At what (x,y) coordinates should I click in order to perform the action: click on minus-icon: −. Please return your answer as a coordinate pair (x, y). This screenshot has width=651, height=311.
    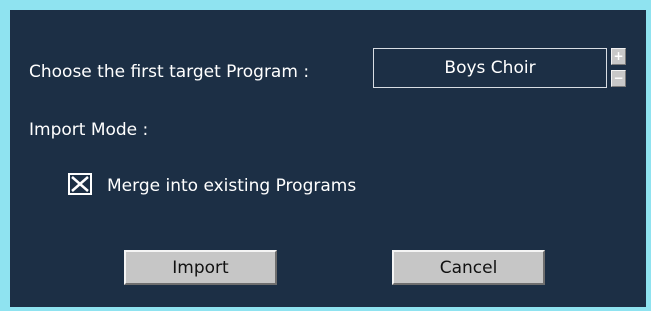
    Looking at the image, I should click on (618, 78).